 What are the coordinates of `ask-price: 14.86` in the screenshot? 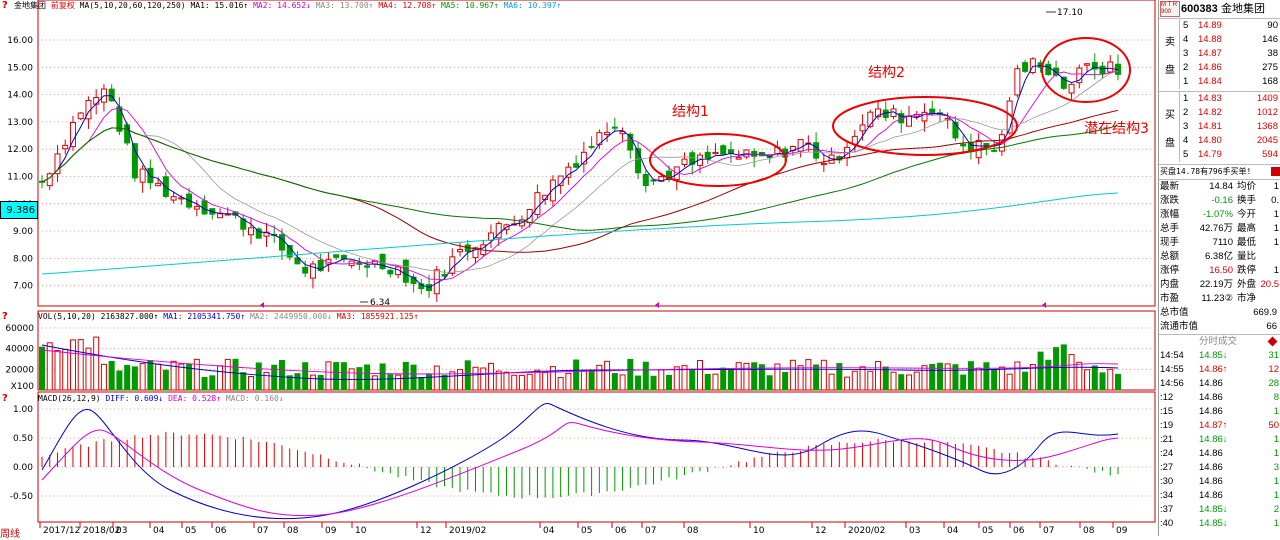 It's located at (1210, 67).